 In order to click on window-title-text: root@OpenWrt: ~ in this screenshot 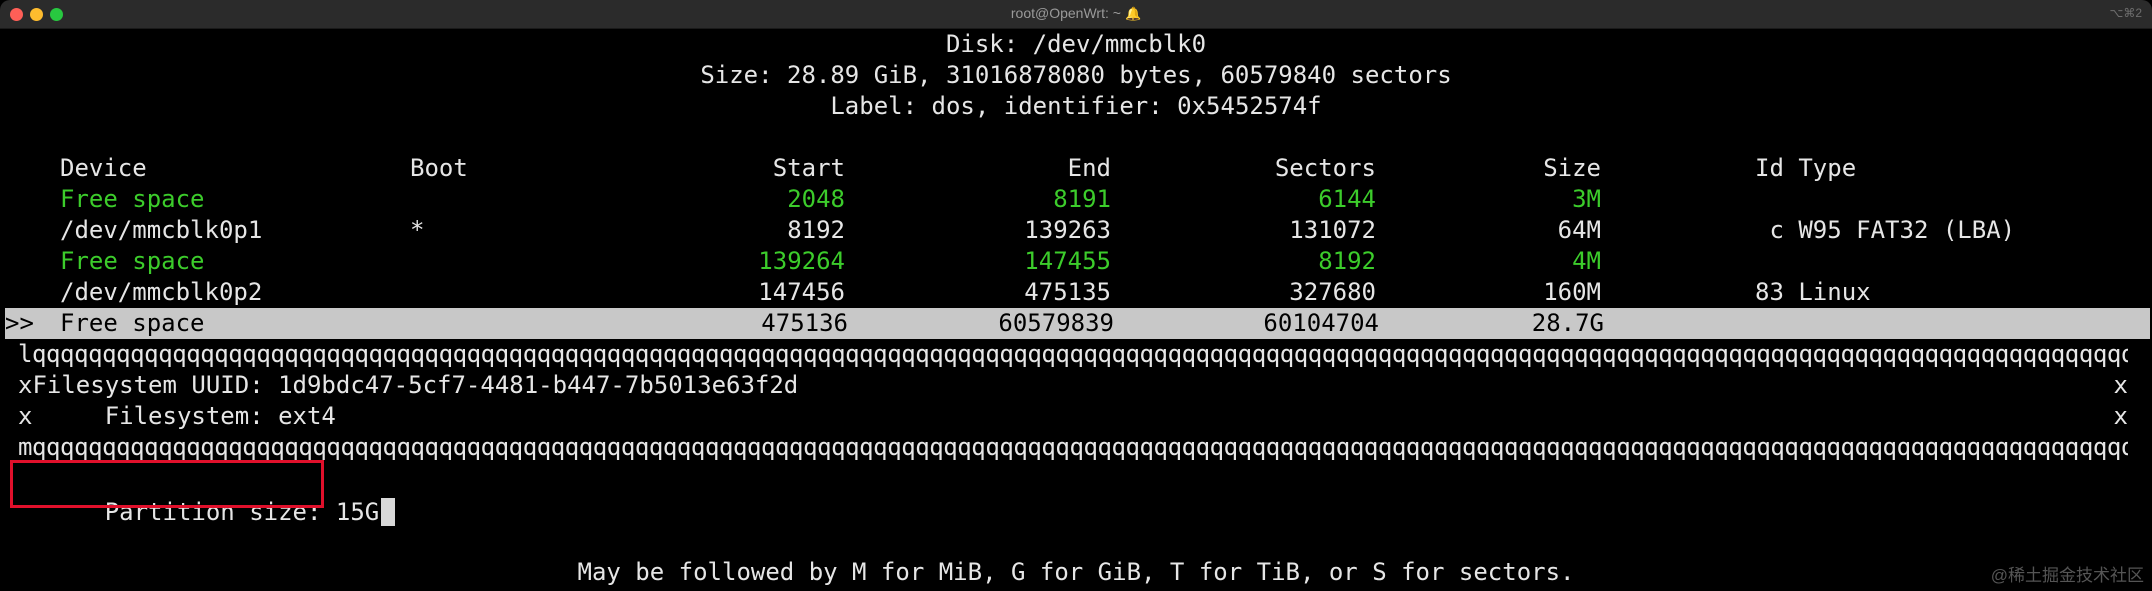, I will do `click(1065, 13)`.